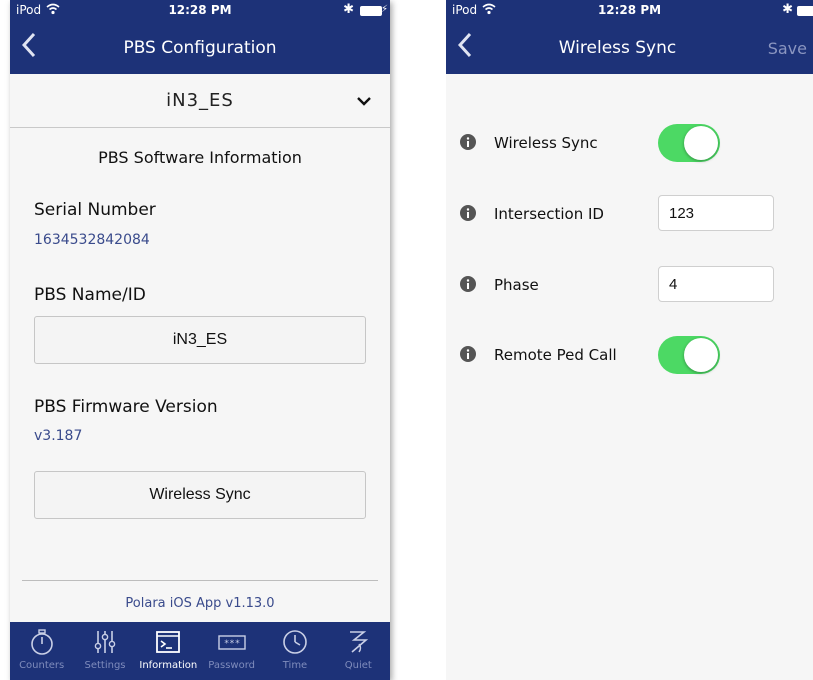  What do you see at coordinates (42, 642) in the screenshot?
I see `stopwatch-icon` at bounding box center [42, 642].